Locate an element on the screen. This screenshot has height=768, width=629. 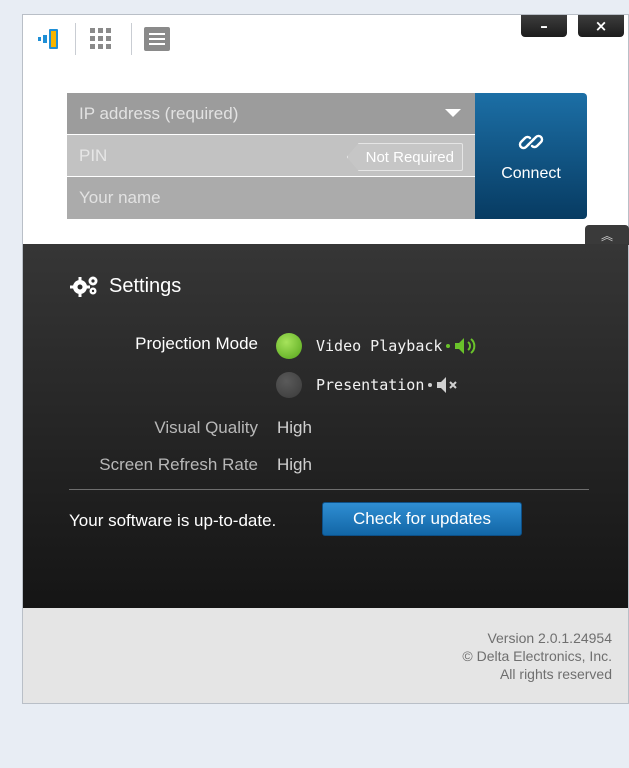
your-name-field: Your name is located at coordinates (271, 198).